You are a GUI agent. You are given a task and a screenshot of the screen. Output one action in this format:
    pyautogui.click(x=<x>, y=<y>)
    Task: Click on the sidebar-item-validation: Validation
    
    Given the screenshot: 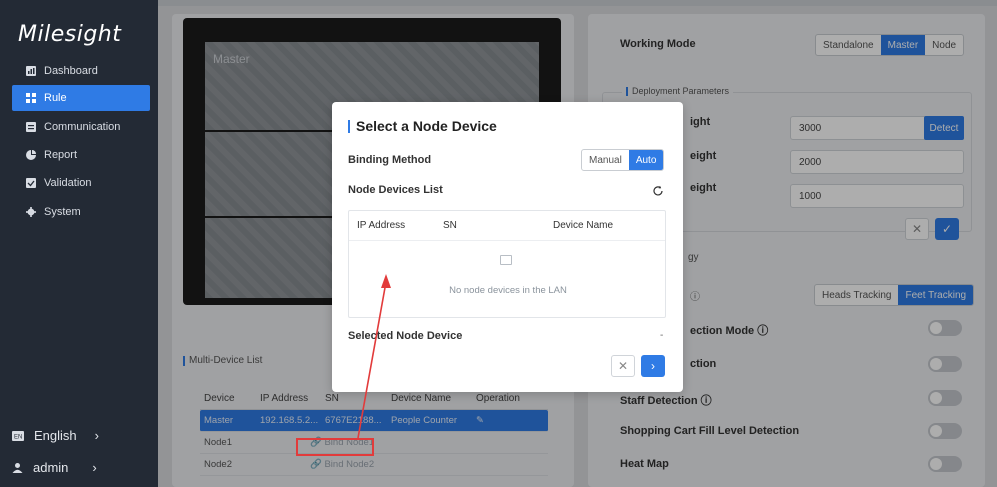 What is the action you would take?
    pyautogui.click(x=81, y=183)
    